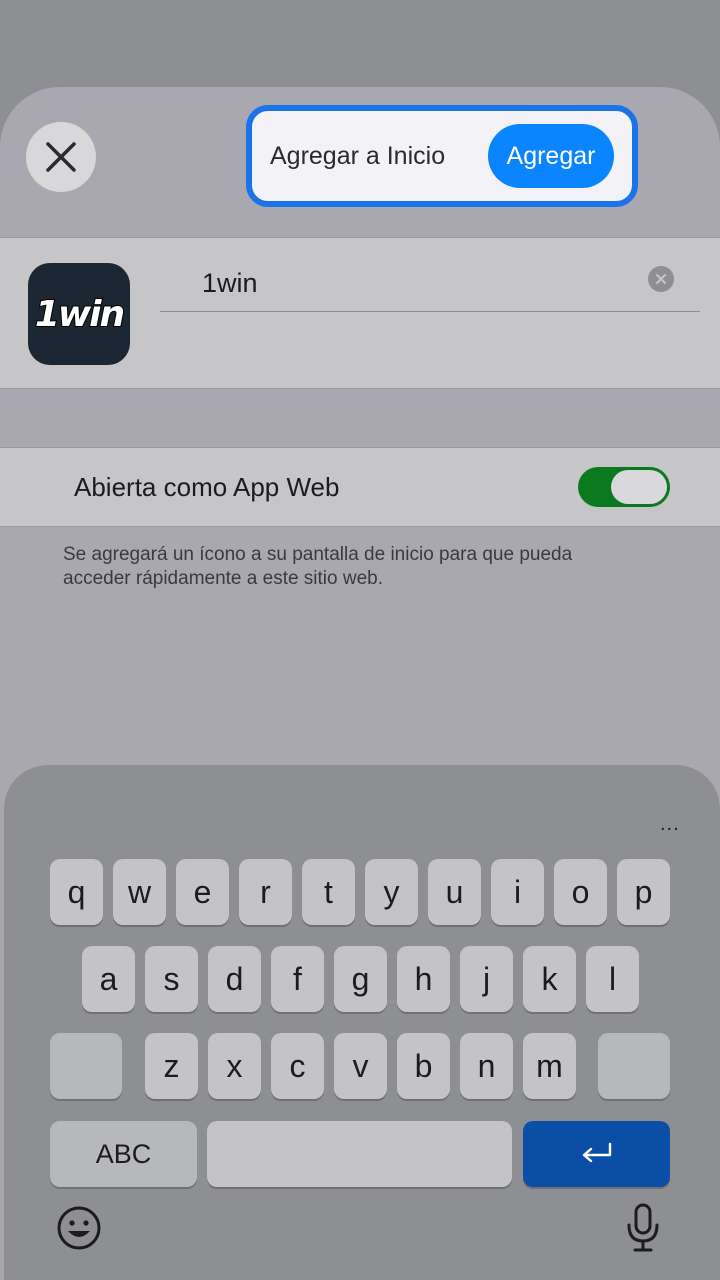 This screenshot has height=1280, width=720. Describe the element at coordinates (643, 892) in the screenshot. I see `key-p: p` at that location.